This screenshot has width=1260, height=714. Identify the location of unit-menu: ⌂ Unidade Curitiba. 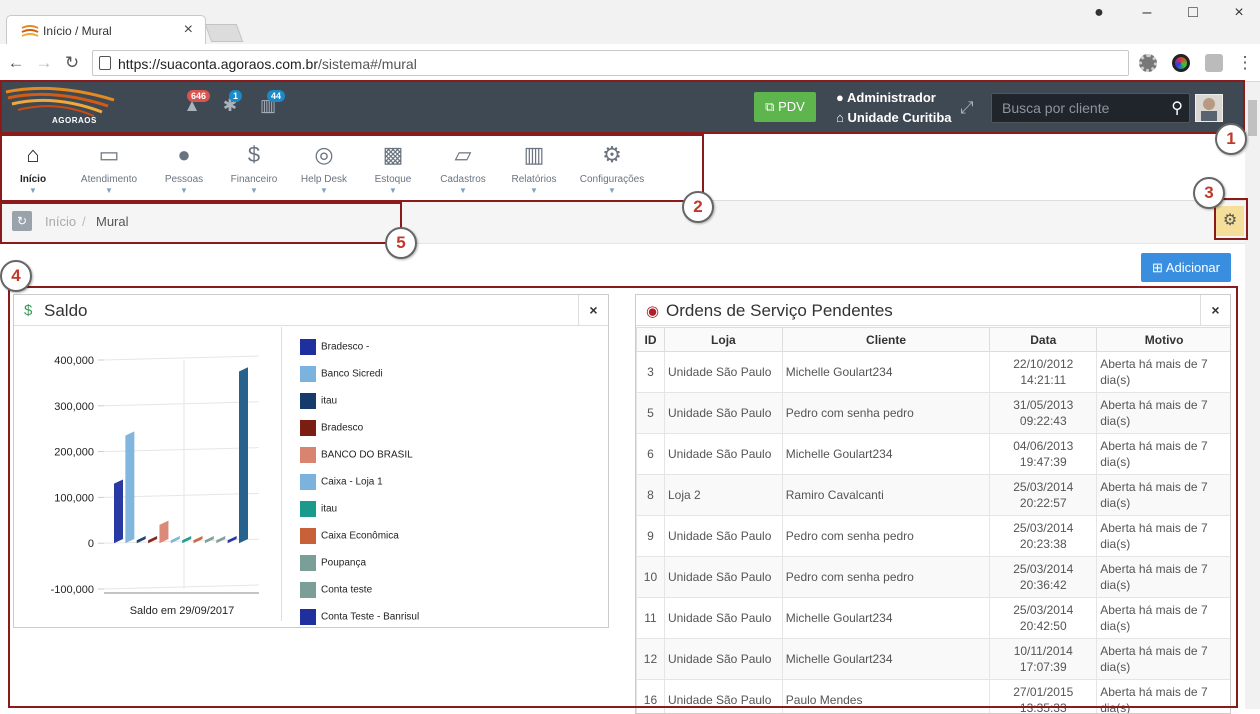
(894, 117).